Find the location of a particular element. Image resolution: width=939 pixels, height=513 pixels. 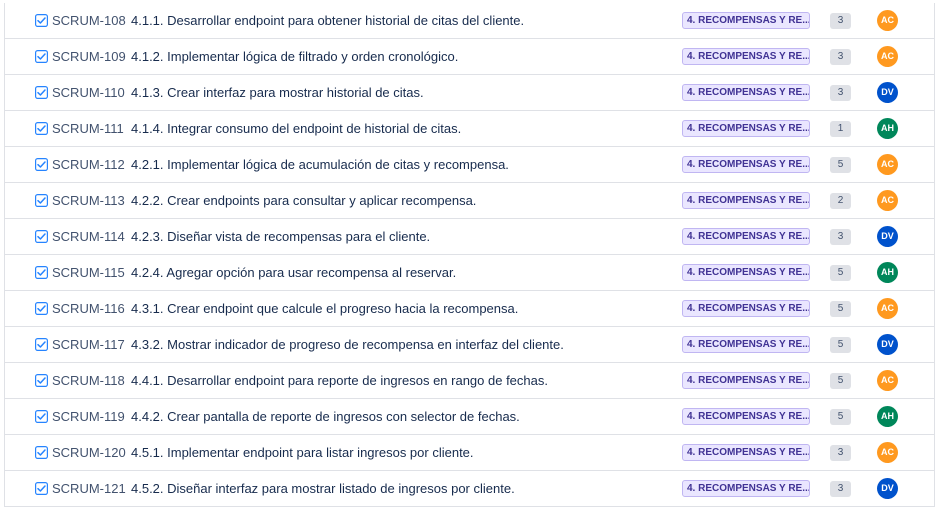

issue-key: SCRUM-114 is located at coordinates (88, 236).